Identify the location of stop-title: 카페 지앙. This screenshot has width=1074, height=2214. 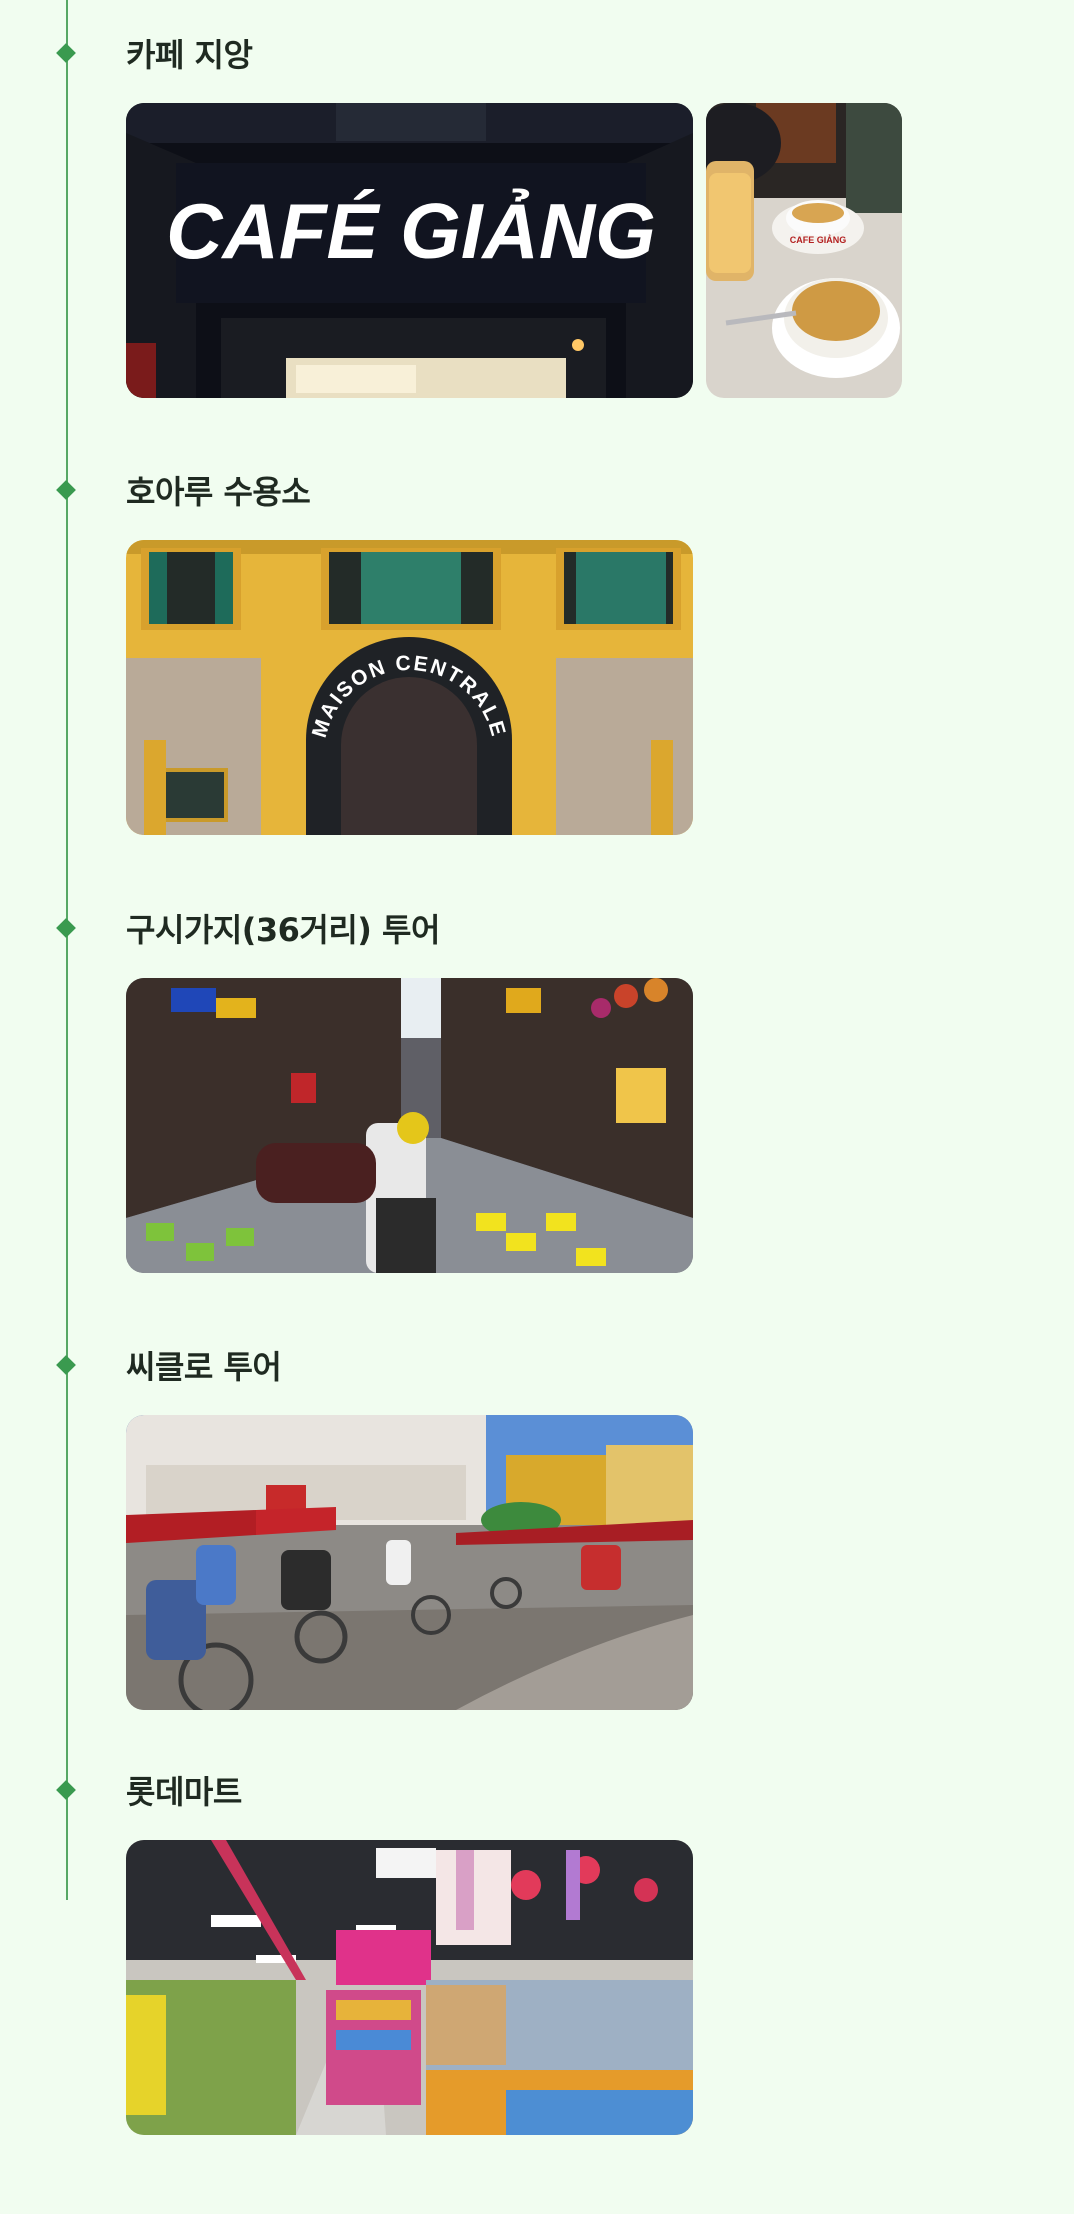
(189, 55).